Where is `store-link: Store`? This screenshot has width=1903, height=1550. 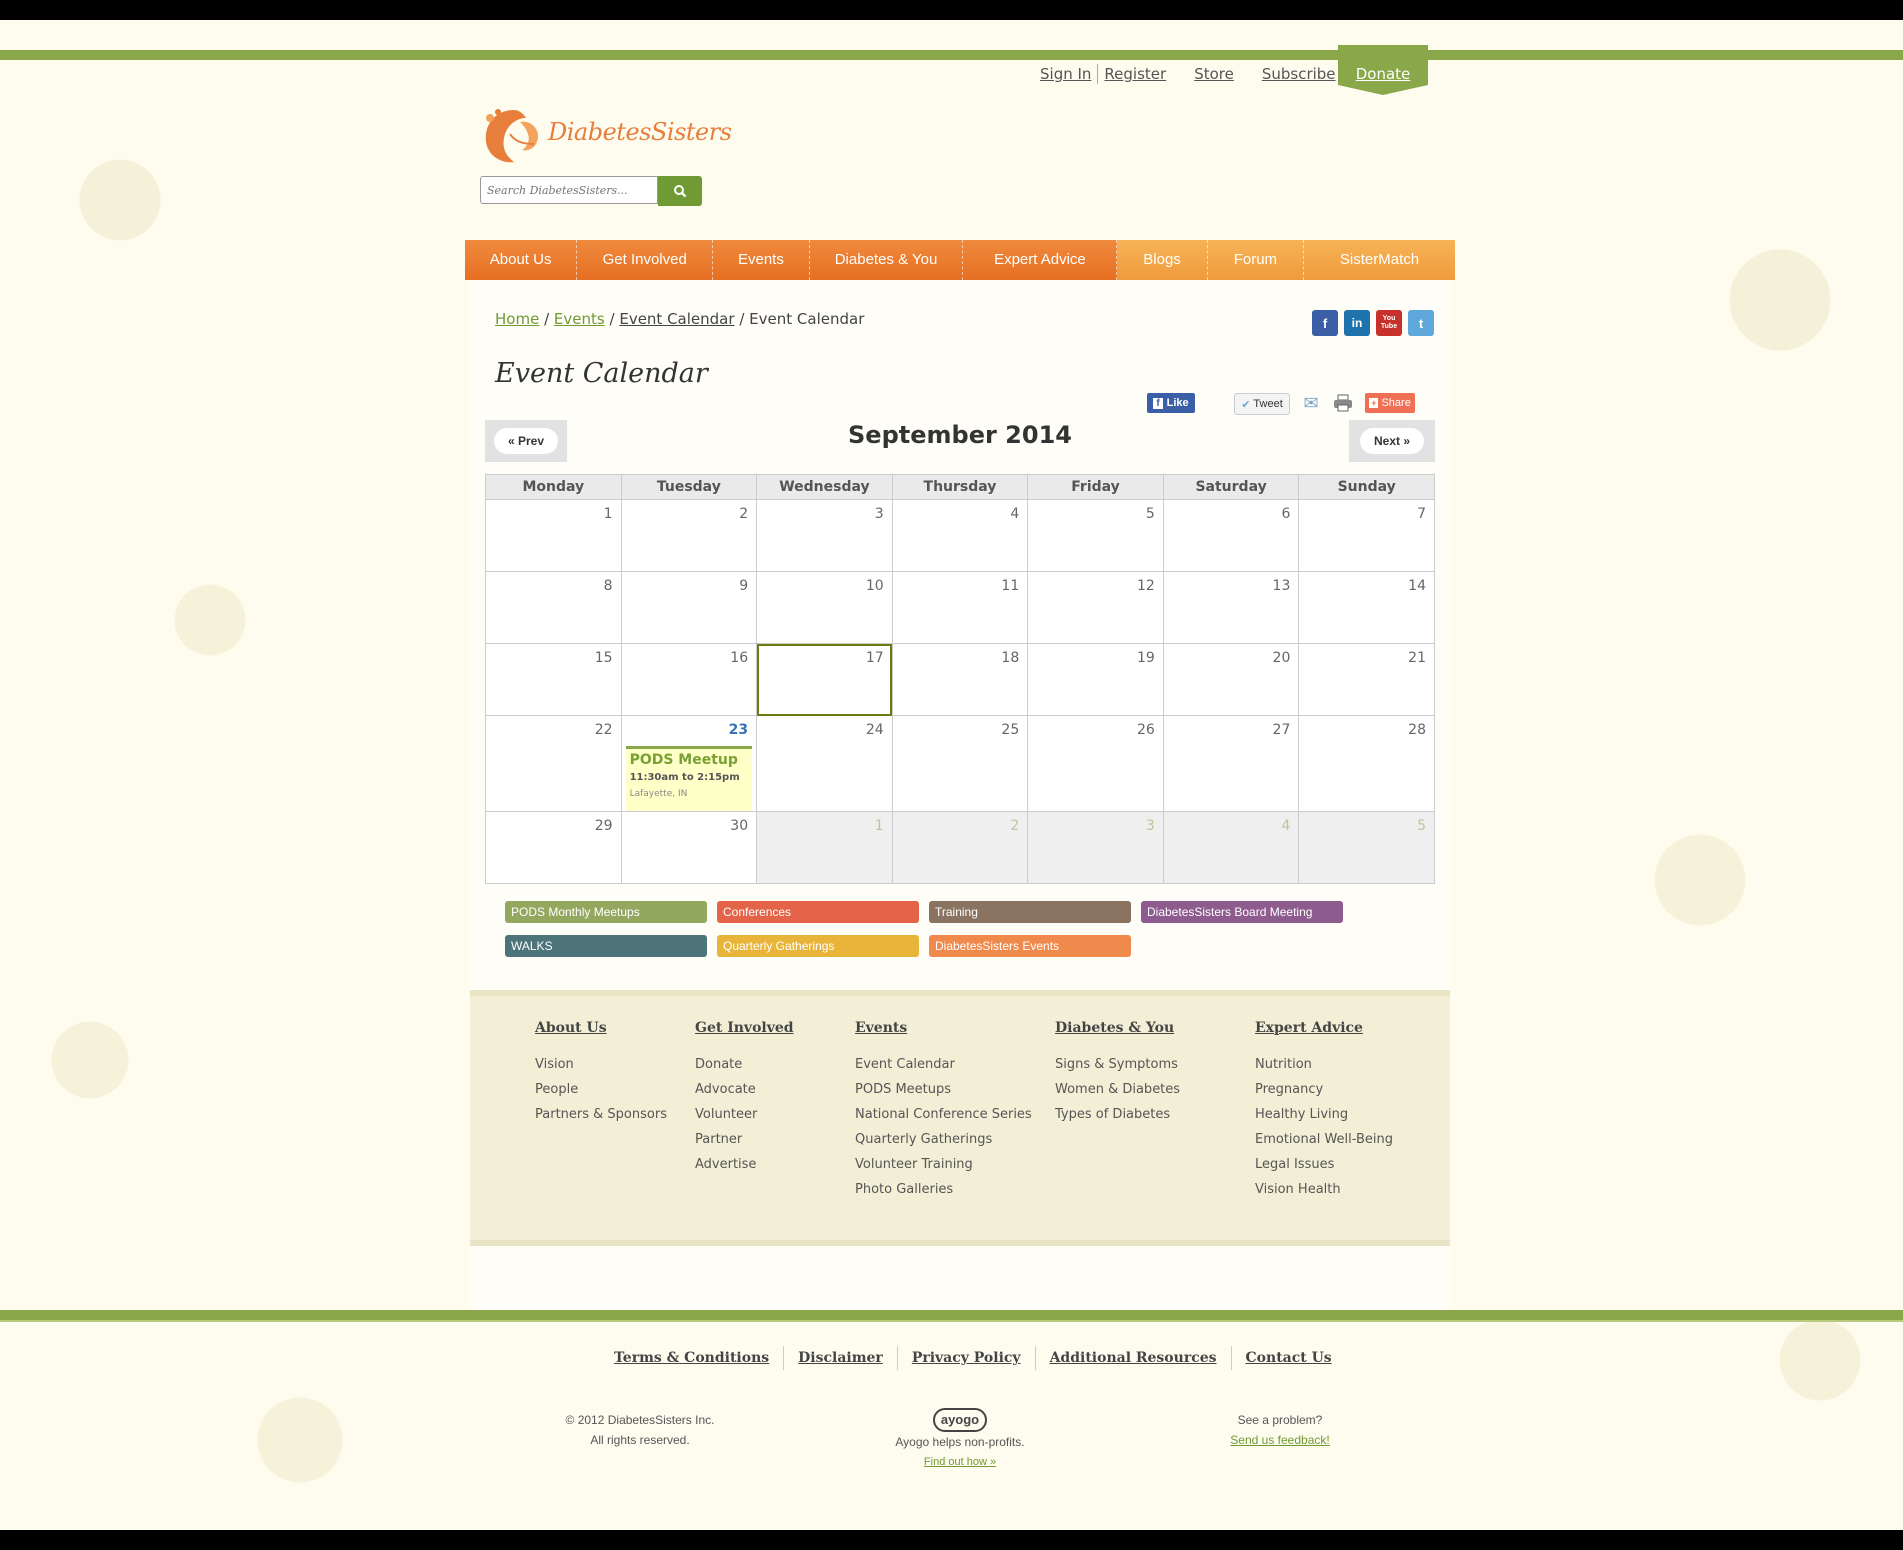 store-link: Store is located at coordinates (1214, 74).